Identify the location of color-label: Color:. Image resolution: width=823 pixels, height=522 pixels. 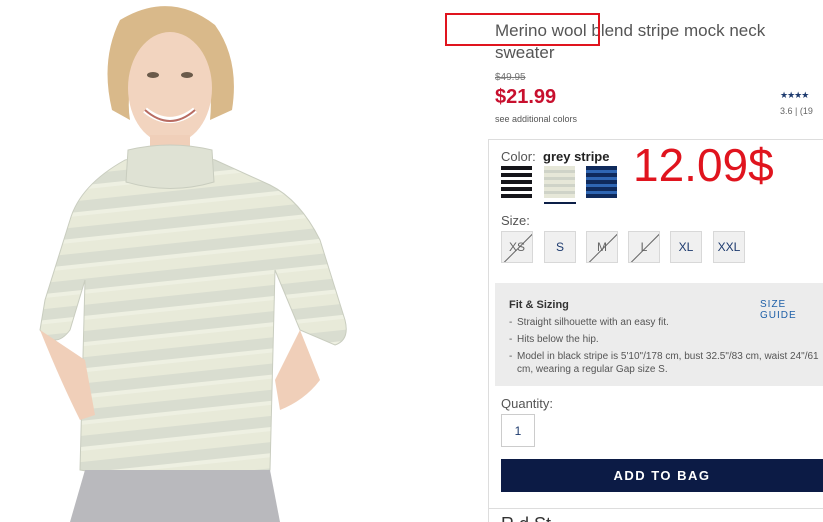
(518, 156).